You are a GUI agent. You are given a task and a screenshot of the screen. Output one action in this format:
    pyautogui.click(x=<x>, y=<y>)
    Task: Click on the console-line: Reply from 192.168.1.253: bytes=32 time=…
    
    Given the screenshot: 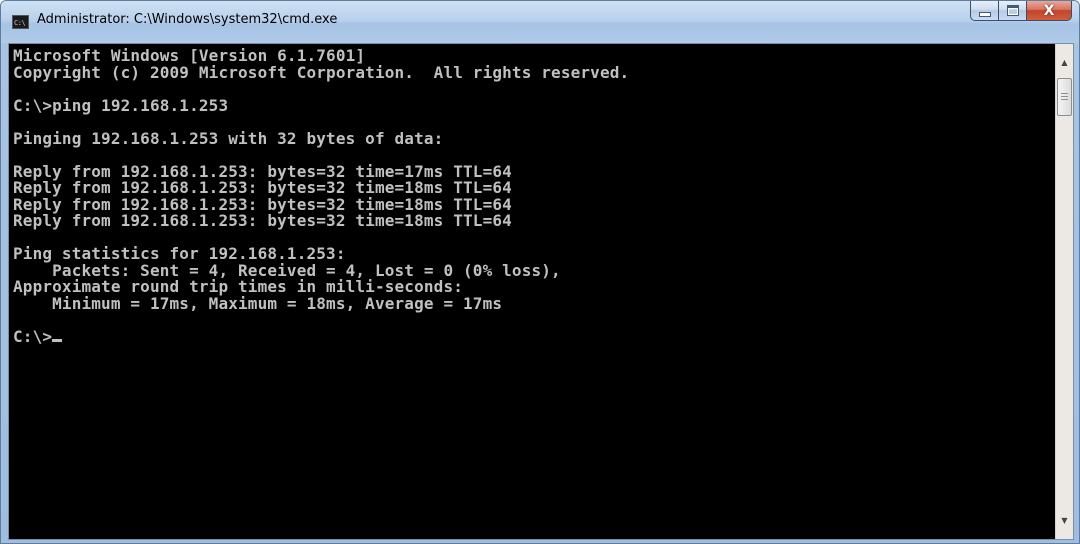 What is the action you would take?
    pyautogui.click(x=262, y=220)
    